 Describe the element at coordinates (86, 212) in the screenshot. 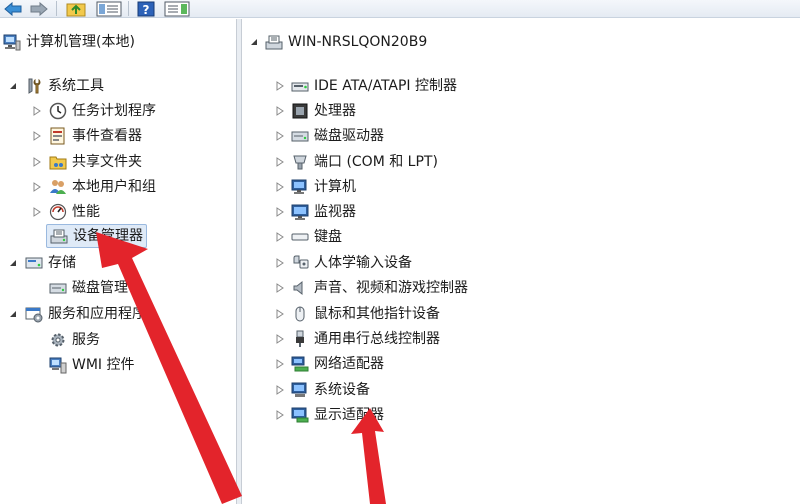

I see `tree-item-label: 性能` at that location.